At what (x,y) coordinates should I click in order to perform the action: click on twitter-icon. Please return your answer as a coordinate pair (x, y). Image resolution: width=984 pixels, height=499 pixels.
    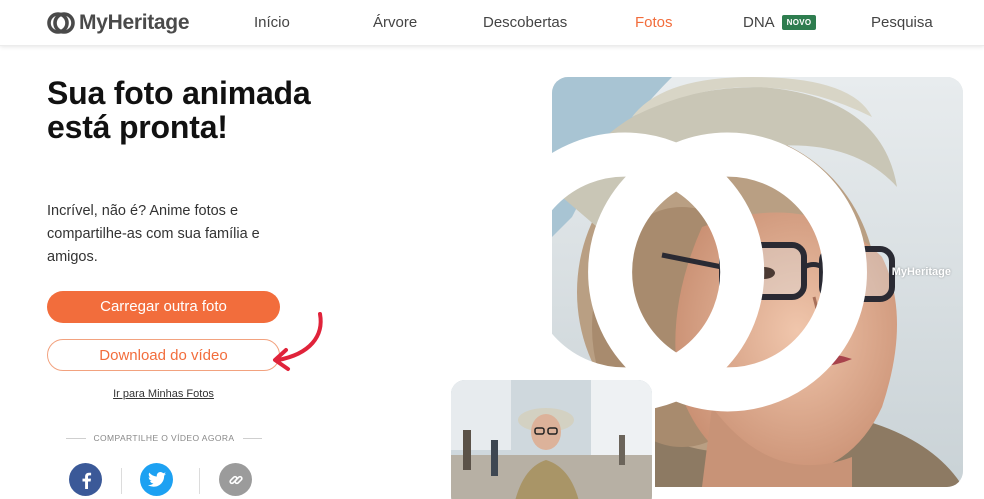
    Looking at the image, I should click on (156, 479).